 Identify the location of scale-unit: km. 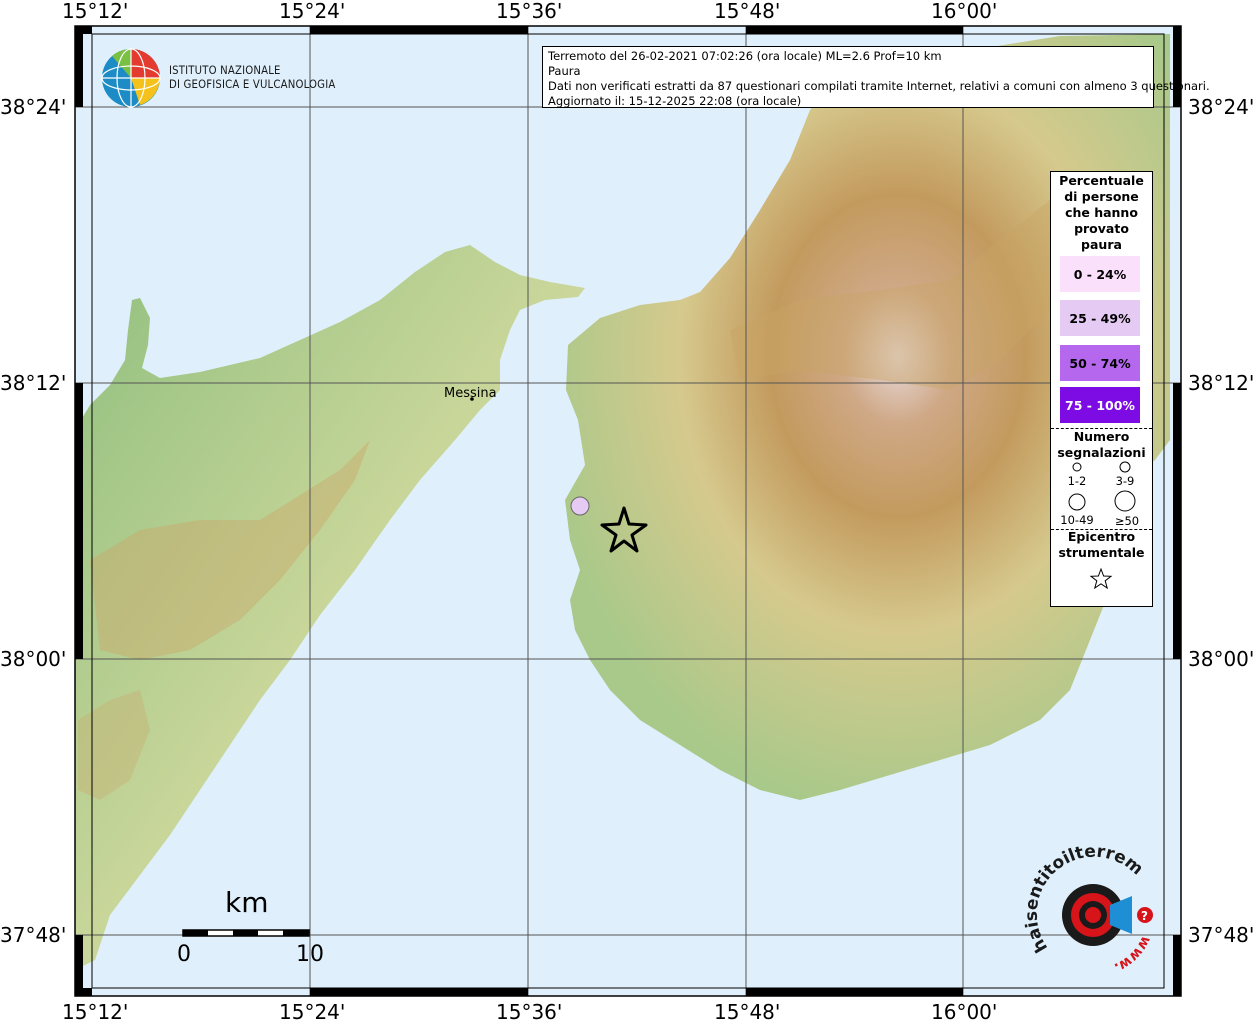
(247, 902).